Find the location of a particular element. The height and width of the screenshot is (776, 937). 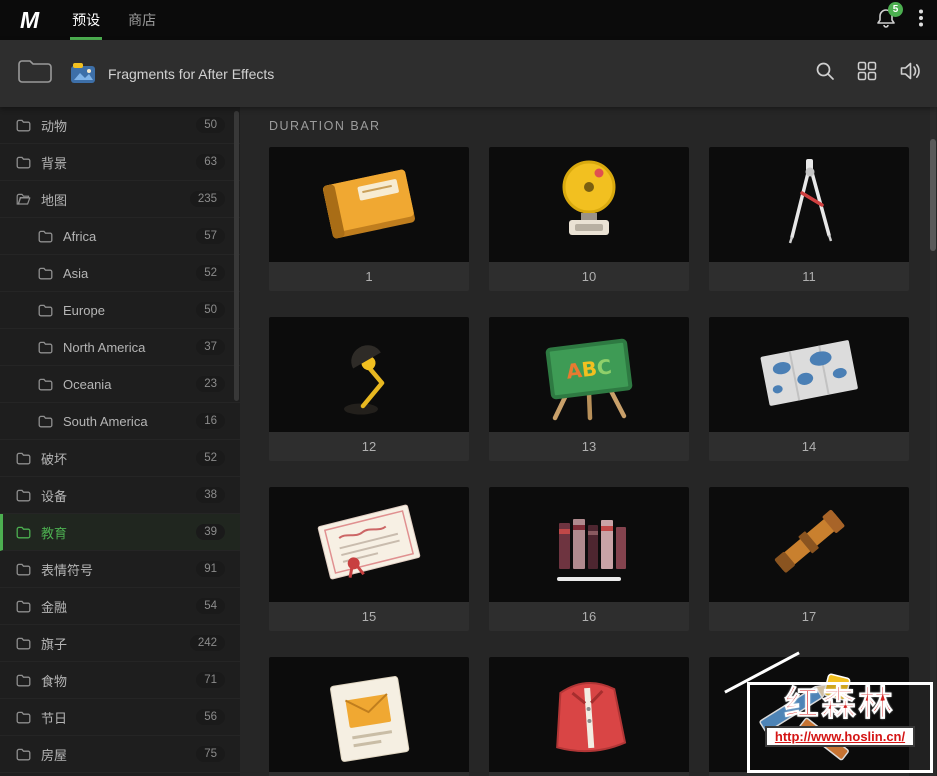

back-to-folders-button is located at coordinates (35, 73).